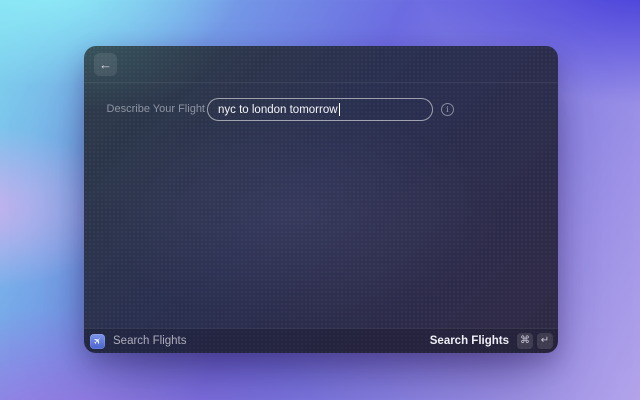  What do you see at coordinates (150, 341) in the screenshot?
I see `command-title: Search Flights` at bounding box center [150, 341].